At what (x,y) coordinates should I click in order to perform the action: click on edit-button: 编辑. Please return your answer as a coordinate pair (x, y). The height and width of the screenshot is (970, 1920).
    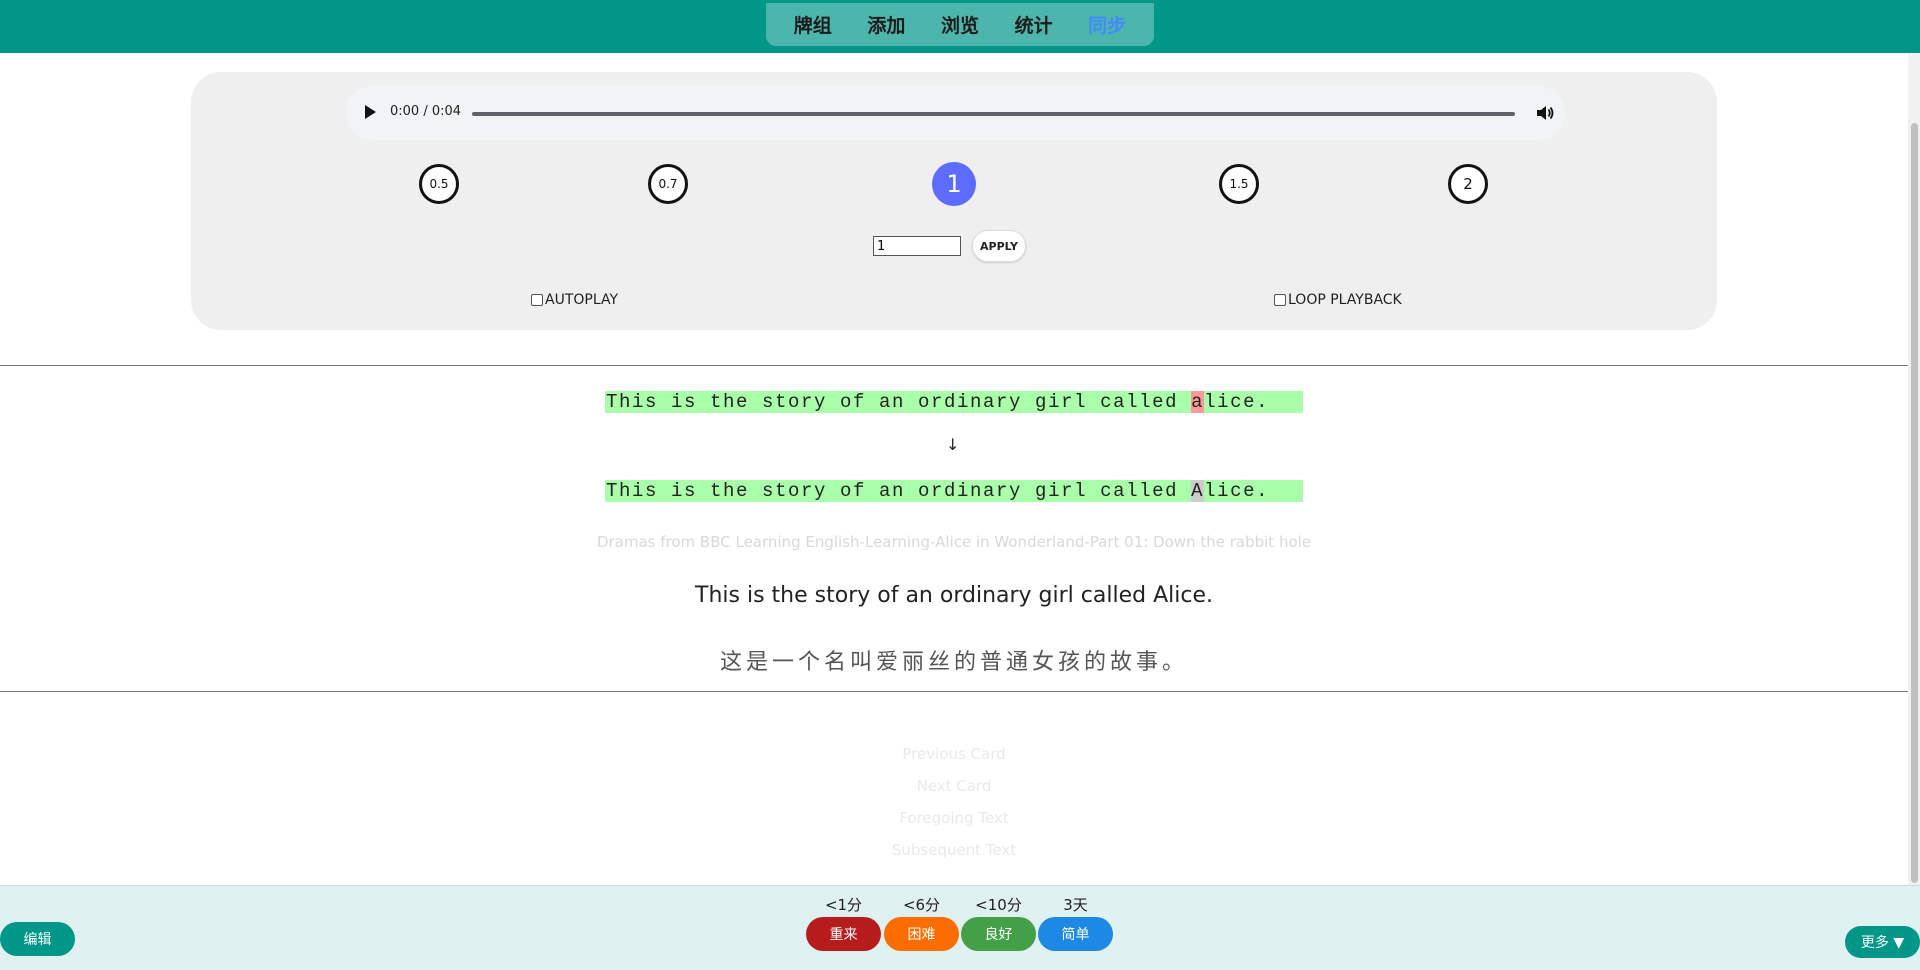
    Looking at the image, I should click on (37, 939).